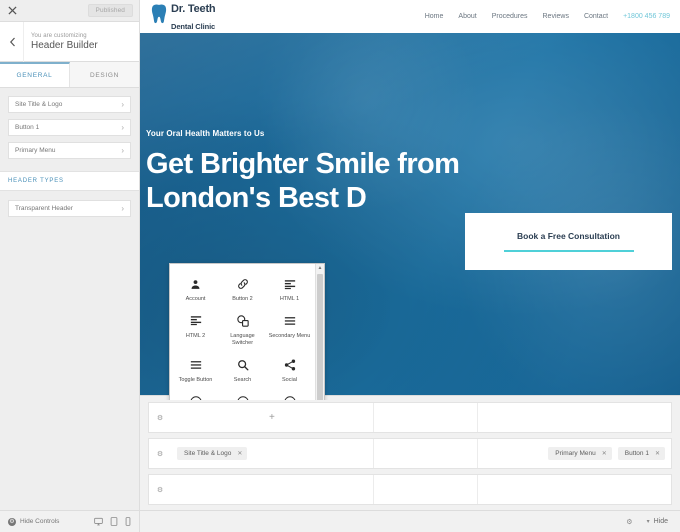 The width and height of the screenshot is (680, 532). Describe the element at coordinates (648, 522) in the screenshot. I see `chevron-down-icon: ▾` at that location.